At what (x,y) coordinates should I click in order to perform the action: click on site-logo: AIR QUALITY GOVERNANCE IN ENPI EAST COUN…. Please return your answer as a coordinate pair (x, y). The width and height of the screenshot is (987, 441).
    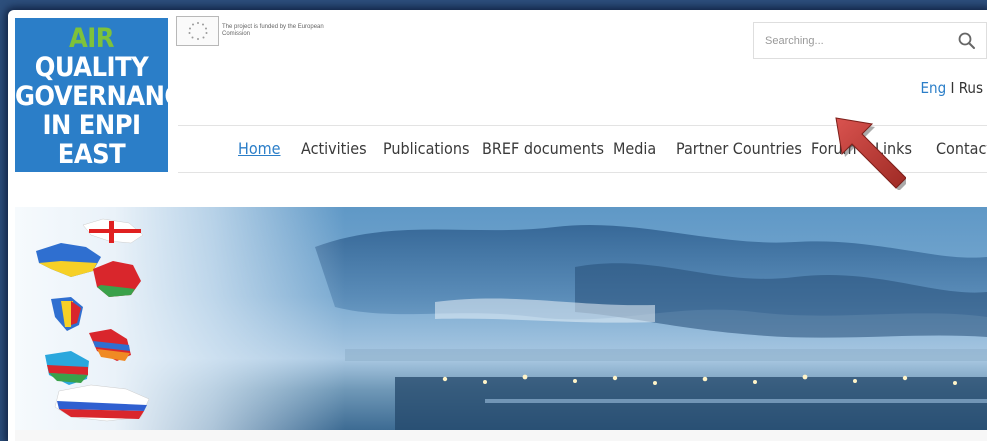
    Looking at the image, I should click on (106, 108).